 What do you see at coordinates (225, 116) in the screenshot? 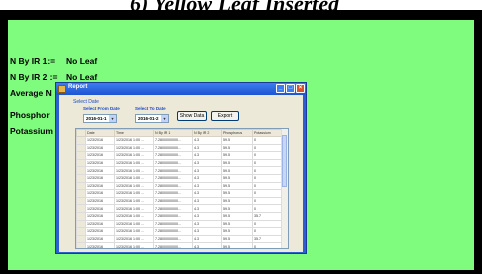
I see `export-button: Export` at bounding box center [225, 116].